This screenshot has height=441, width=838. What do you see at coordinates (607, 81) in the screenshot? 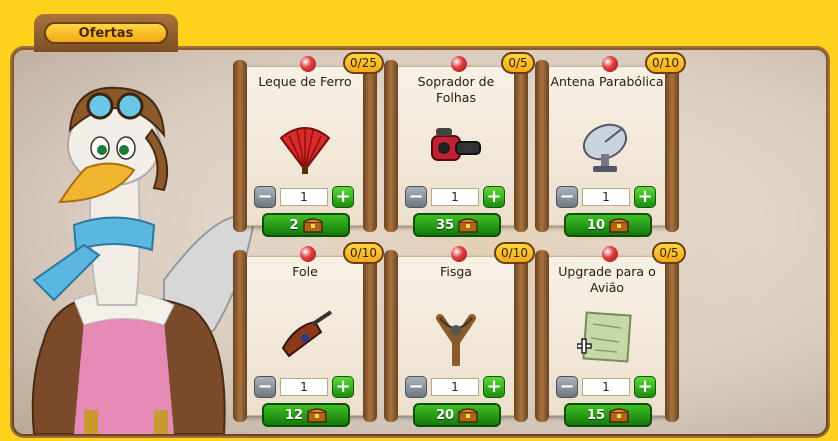
I see `offer-title: Antena Parabólica` at bounding box center [607, 81].